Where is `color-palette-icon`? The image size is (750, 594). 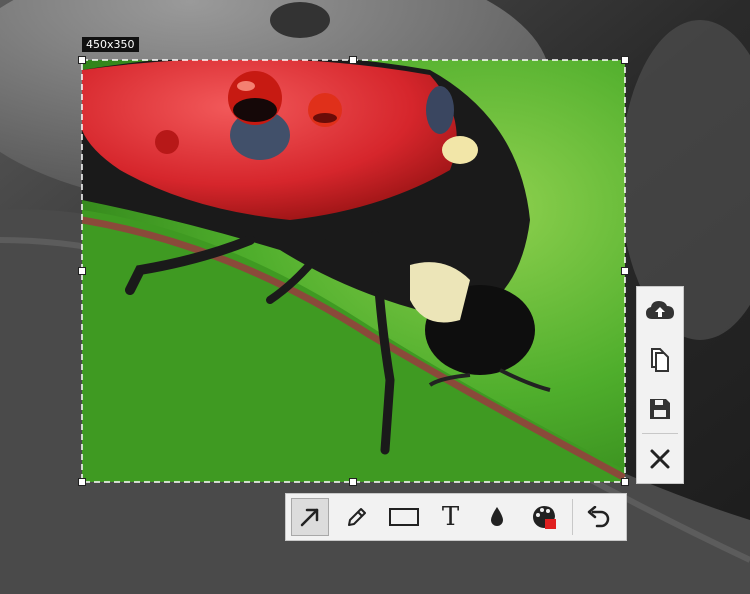
color-palette-icon is located at coordinates (545, 517).